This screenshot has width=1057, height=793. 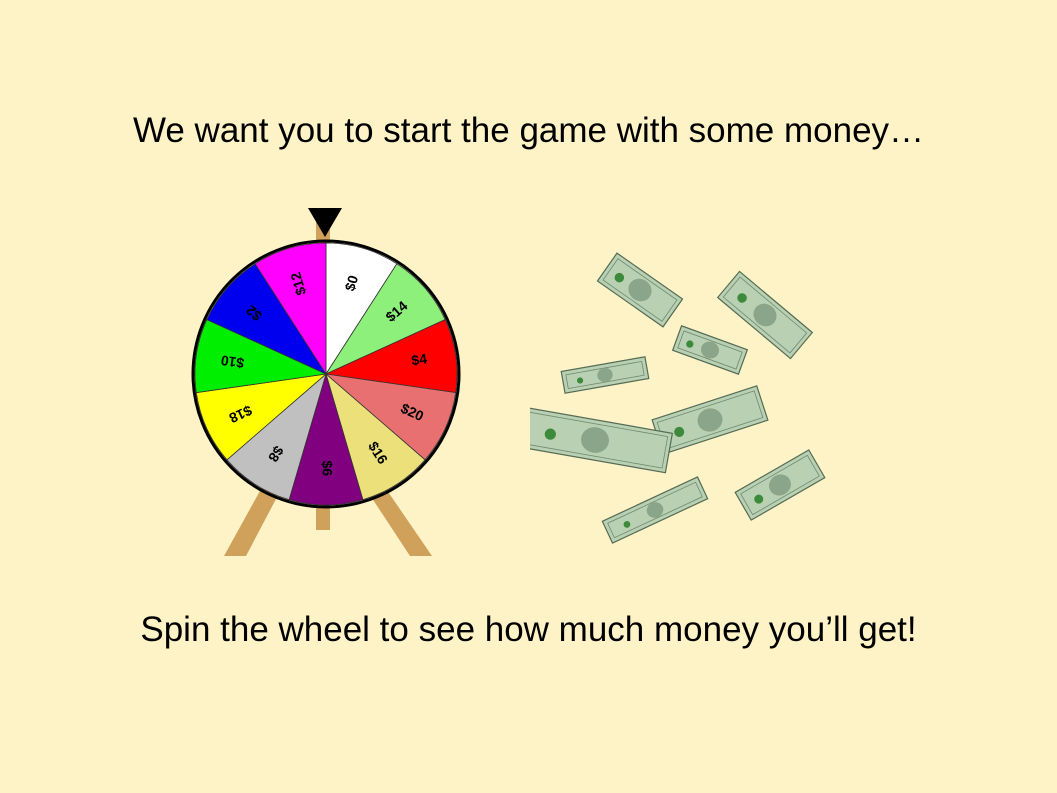 What do you see at coordinates (326, 374) in the screenshot?
I see `wheel-segments: $0$14$4$20$16$6$8$18$10$2$12` at bounding box center [326, 374].